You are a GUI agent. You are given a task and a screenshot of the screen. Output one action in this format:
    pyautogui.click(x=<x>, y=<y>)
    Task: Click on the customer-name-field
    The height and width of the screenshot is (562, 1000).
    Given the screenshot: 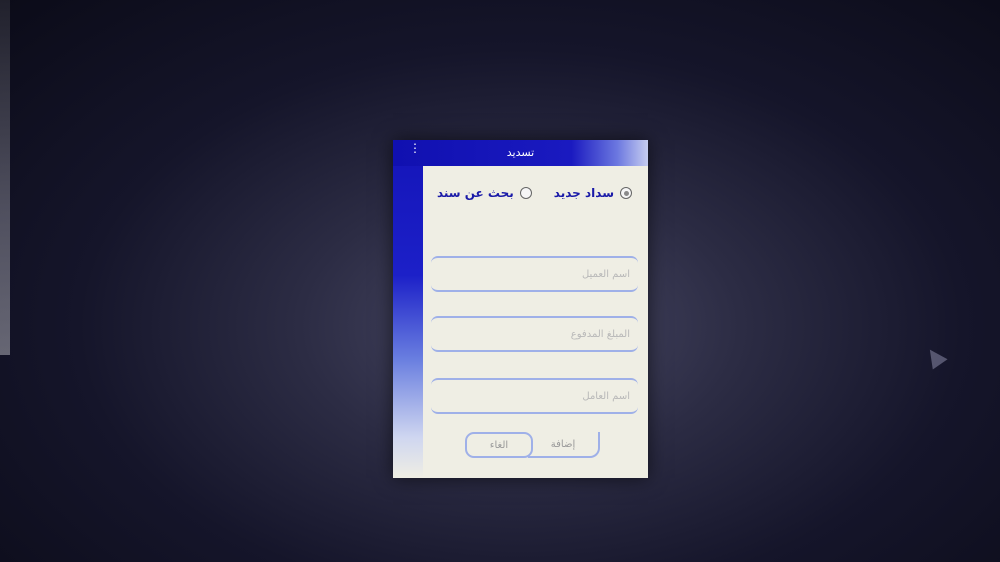 What is the action you would take?
    pyautogui.click(x=534, y=274)
    